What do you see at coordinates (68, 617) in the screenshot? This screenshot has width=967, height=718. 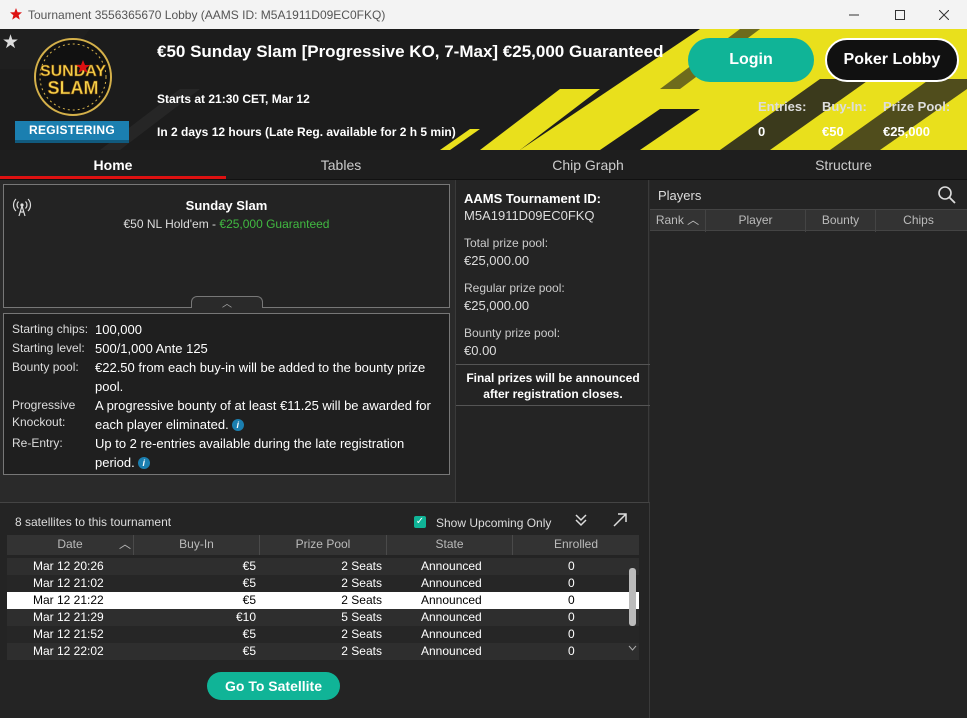 I see `cell-date: Mar 12 21:29` at bounding box center [68, 617].